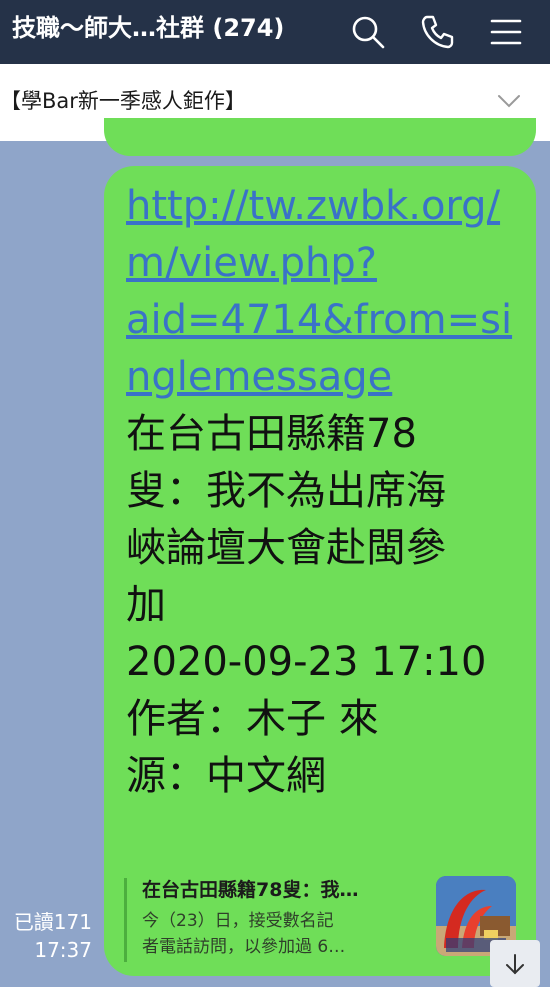  What do you see at coordinates (320, 137) in the screenshot?
I see `previous-message-bubble` at bounding box center [320, 137].